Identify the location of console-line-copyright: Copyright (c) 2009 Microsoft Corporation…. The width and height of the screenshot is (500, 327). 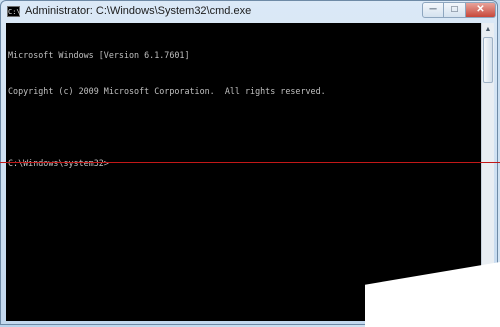
(167, 91).